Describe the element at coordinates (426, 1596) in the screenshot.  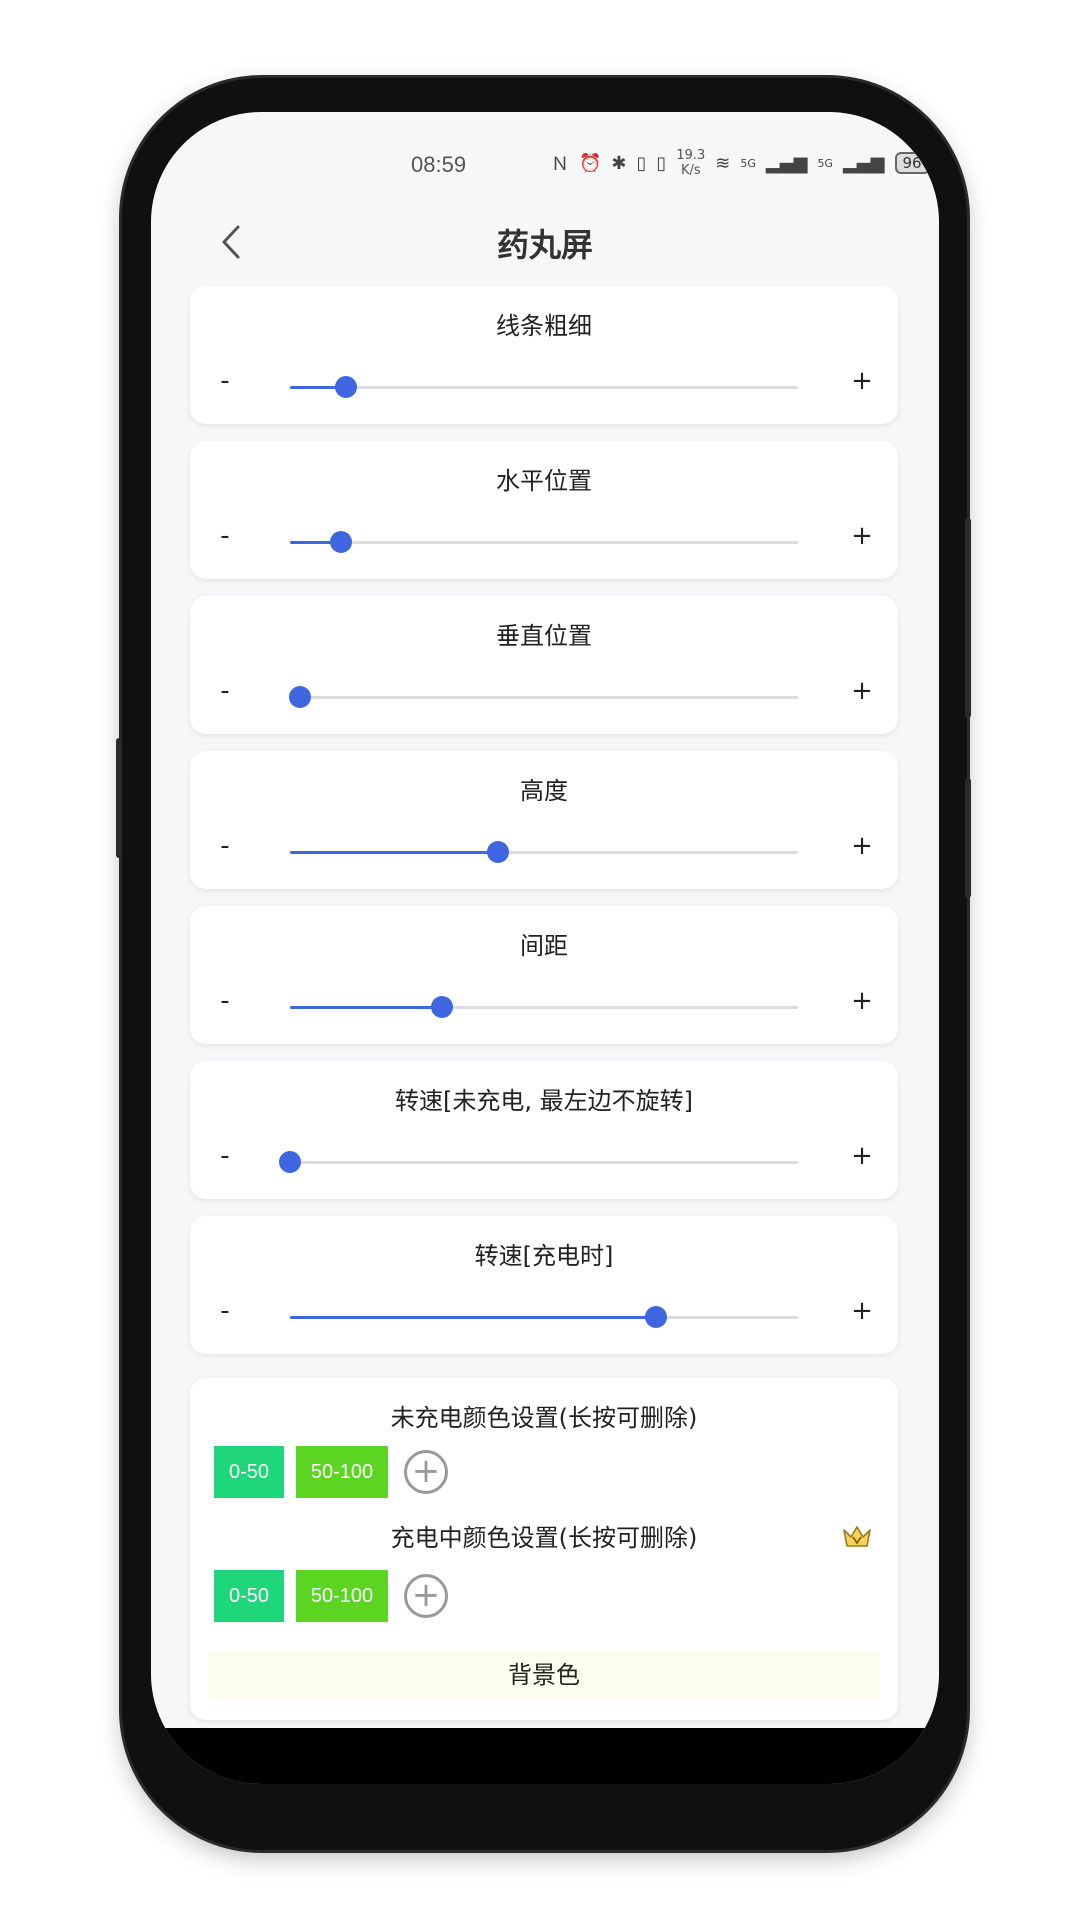
I see `add-charging-color-button: +` at that location.